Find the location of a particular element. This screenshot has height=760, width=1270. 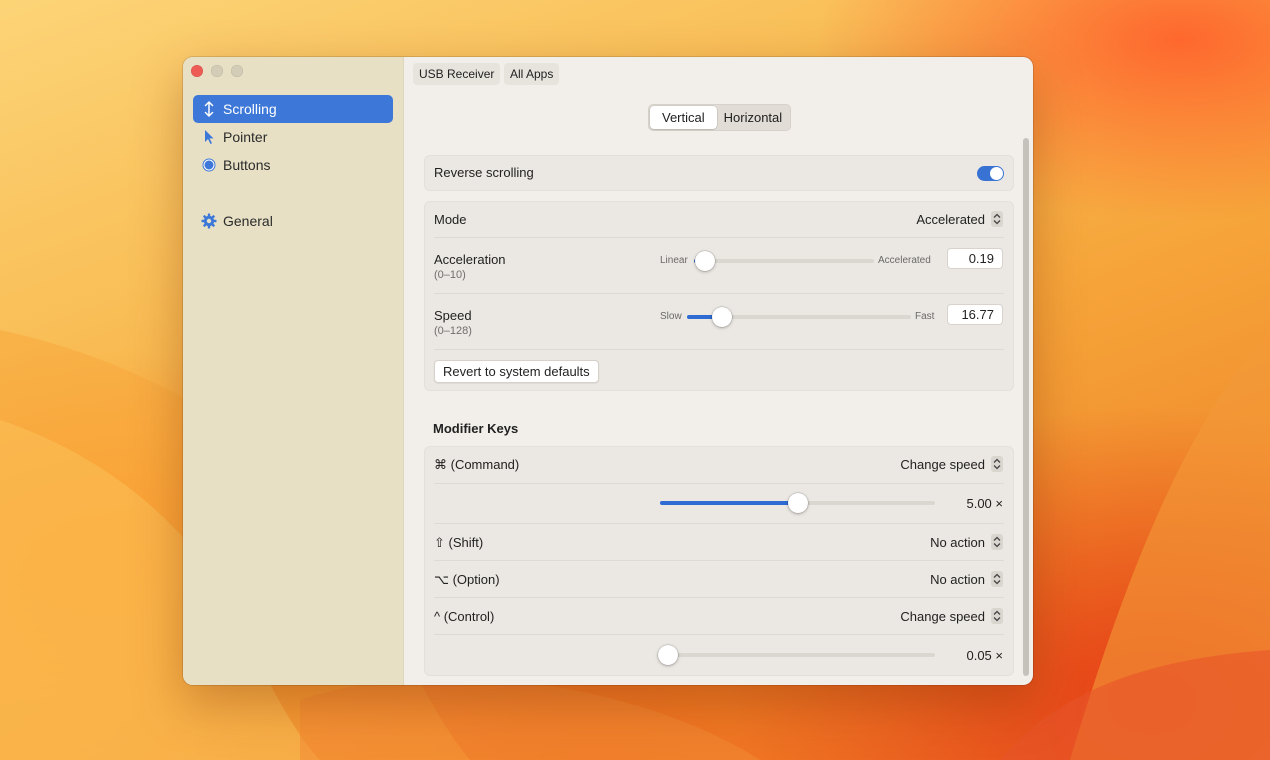

tab-usb-receiver: USB Receiver is located at coordinates (457, 74).